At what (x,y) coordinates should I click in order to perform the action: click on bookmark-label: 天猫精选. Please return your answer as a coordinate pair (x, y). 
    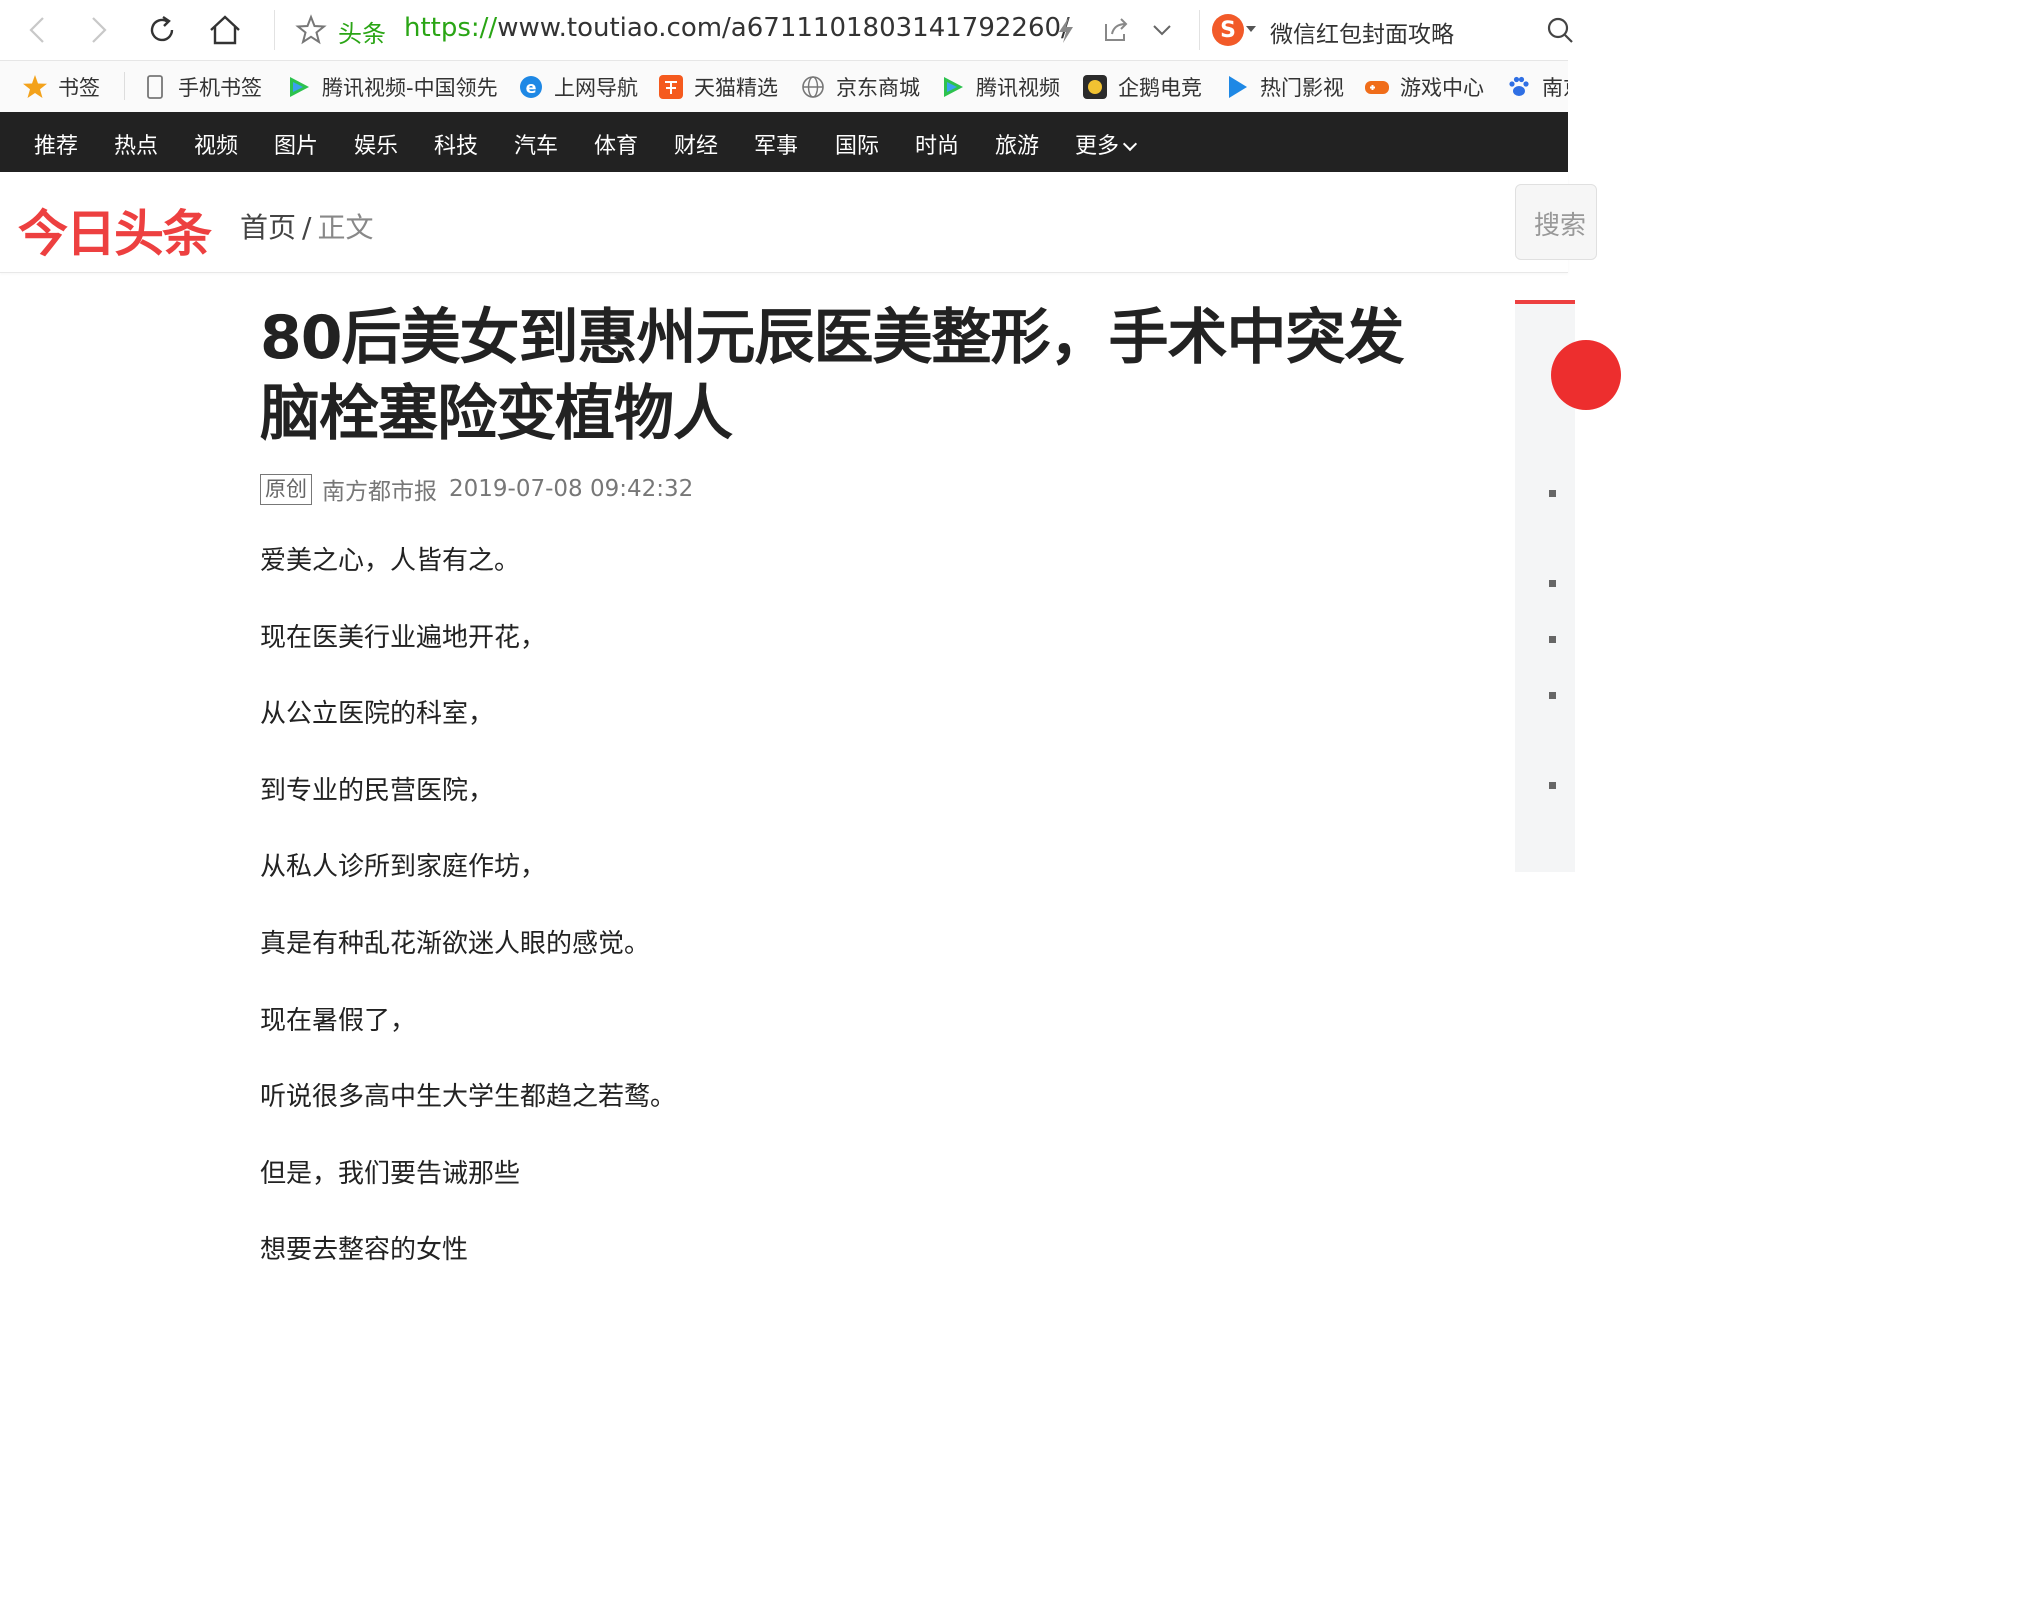
    Looking at the image, I should click on (736, 88).